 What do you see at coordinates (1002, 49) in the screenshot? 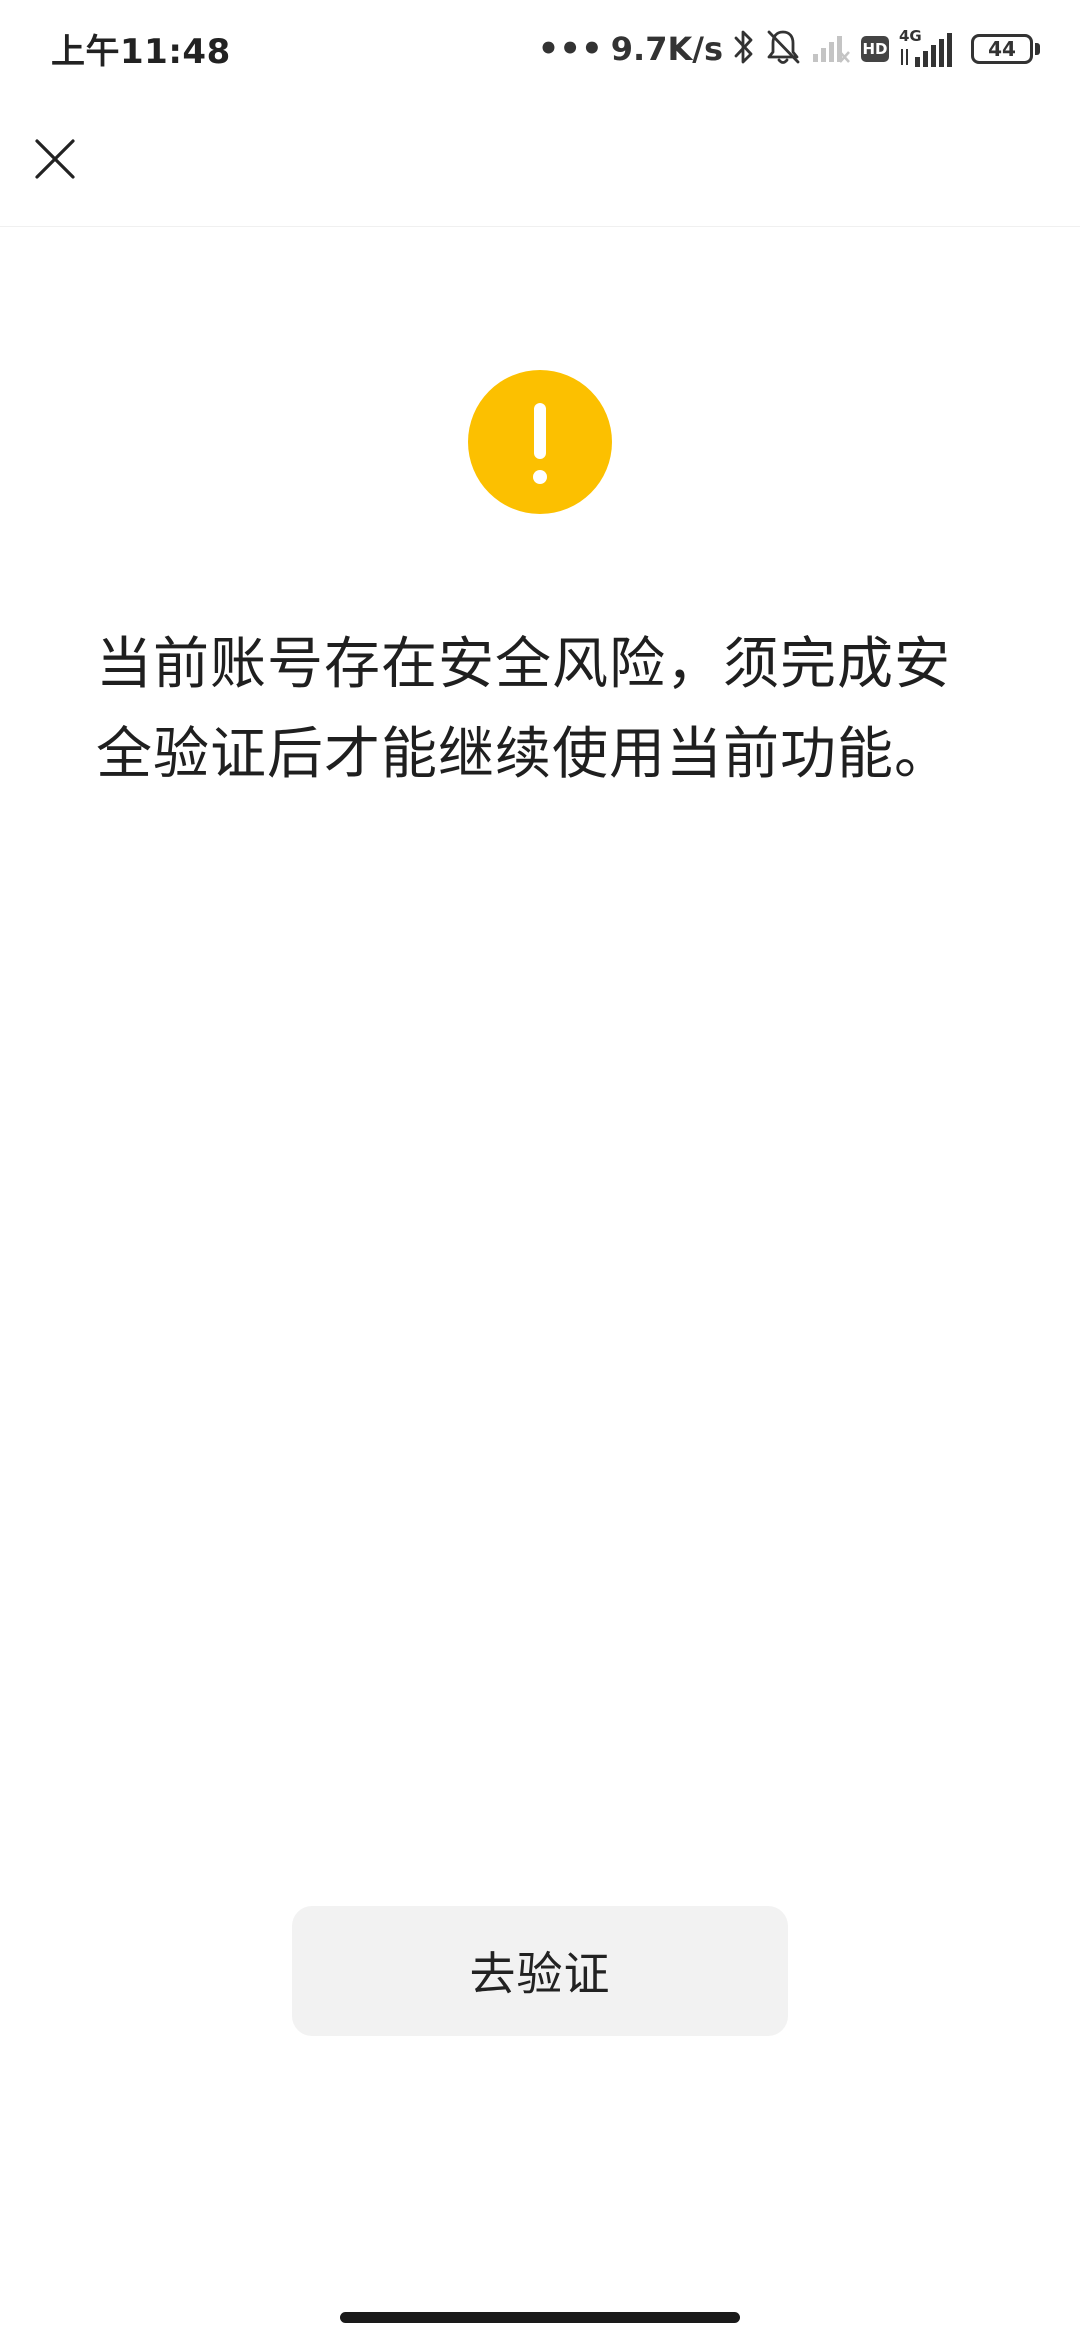
I see `battery-level: 44` at bounding box center [1002, 49].